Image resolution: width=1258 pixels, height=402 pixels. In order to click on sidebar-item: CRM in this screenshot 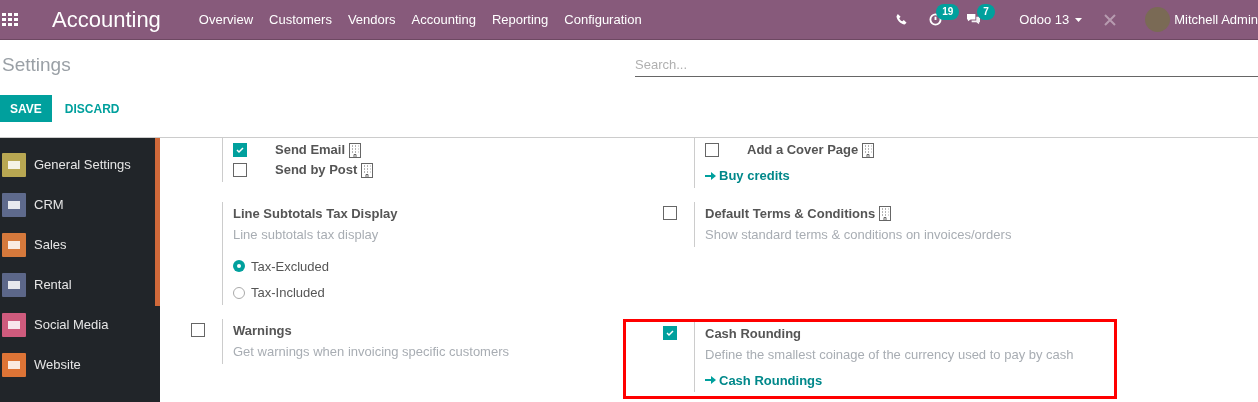, I will do `click(77, 205)`.